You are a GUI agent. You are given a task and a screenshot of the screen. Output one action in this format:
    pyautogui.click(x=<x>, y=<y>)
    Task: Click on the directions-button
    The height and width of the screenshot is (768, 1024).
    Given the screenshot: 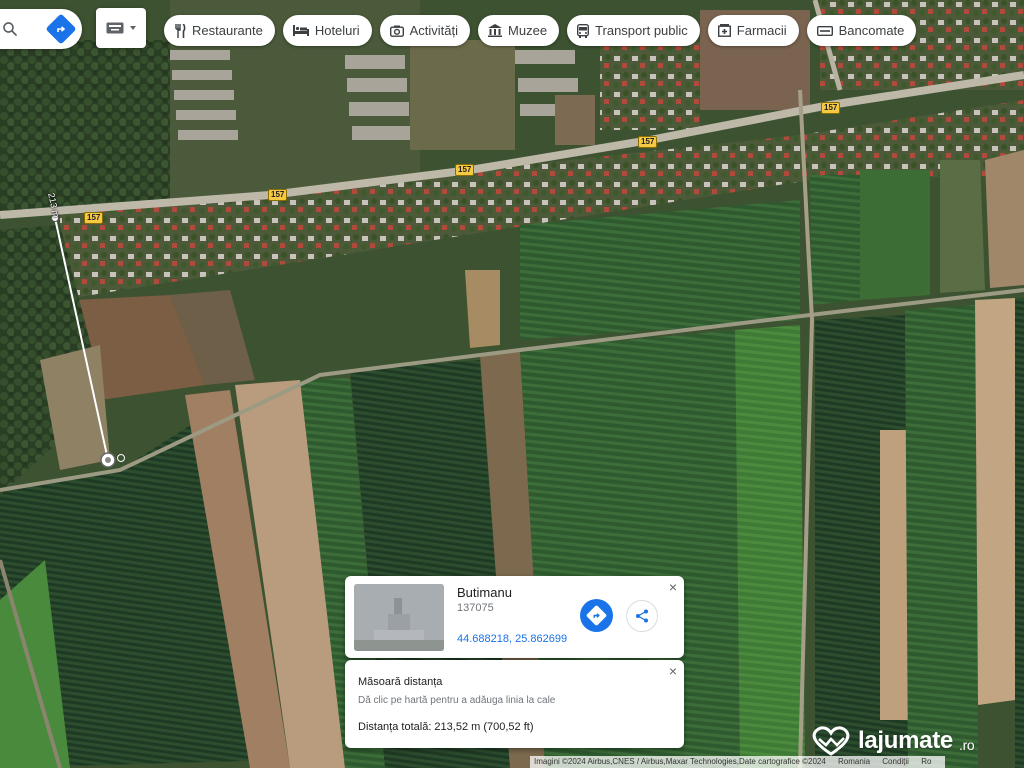 What is the action you would take?
    pyautogui.click(x=596, y=615)
    